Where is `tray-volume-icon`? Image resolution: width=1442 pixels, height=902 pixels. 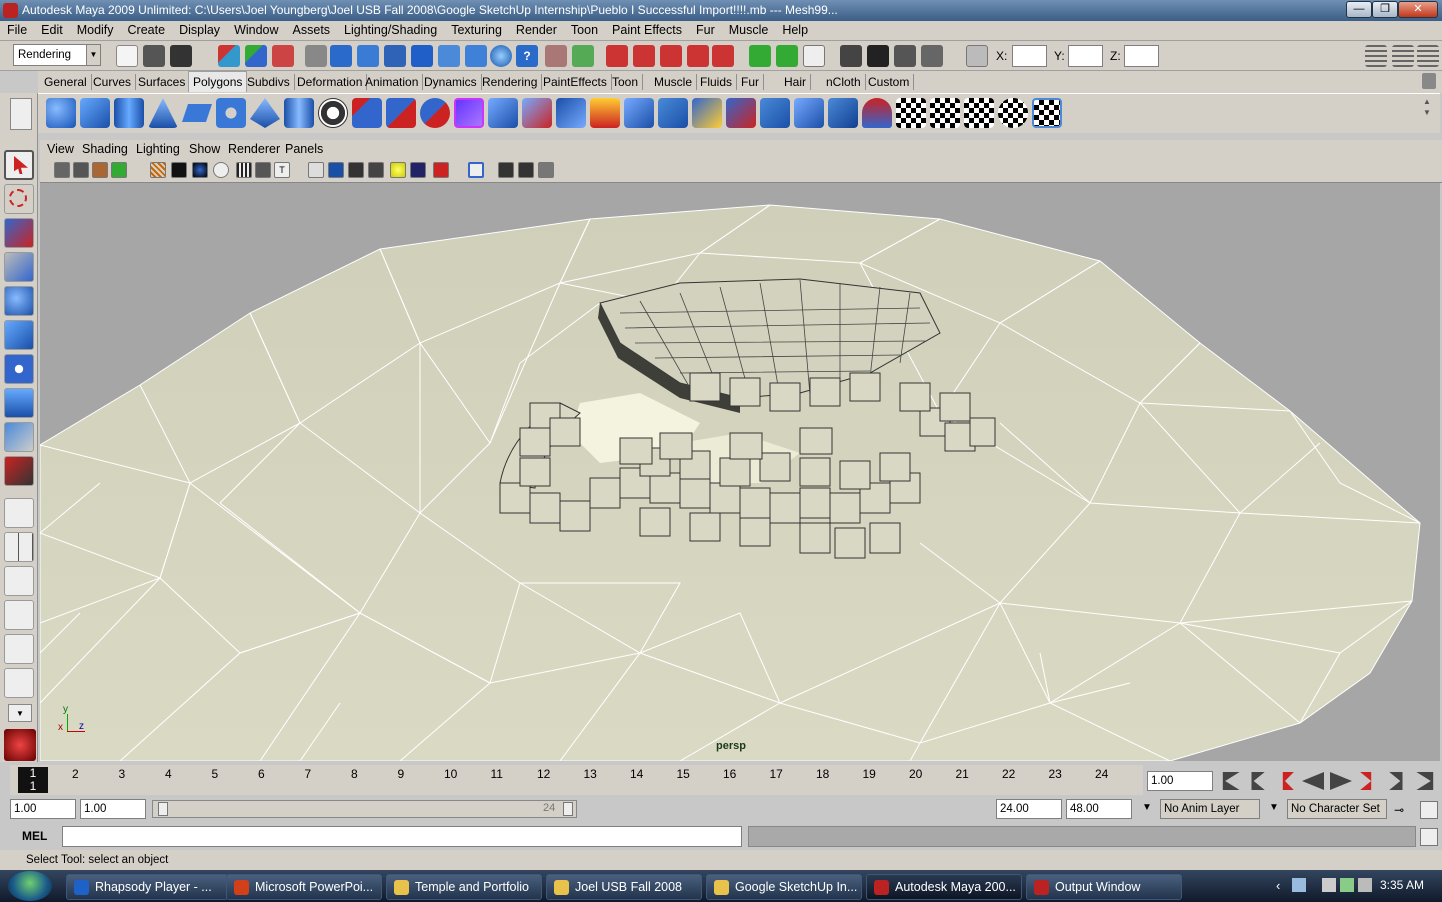
tray-volume-icon is located at coordinates (1365, 885).